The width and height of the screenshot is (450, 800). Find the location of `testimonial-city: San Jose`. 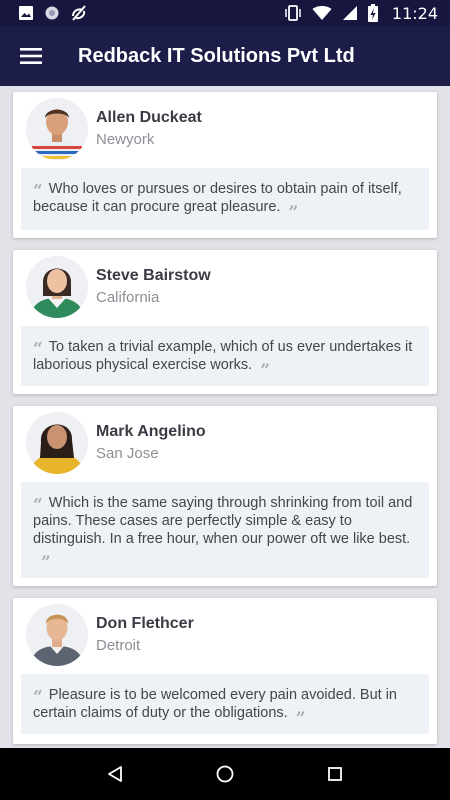

testimonial-city: San Jose is located at coordinates (127, 453).